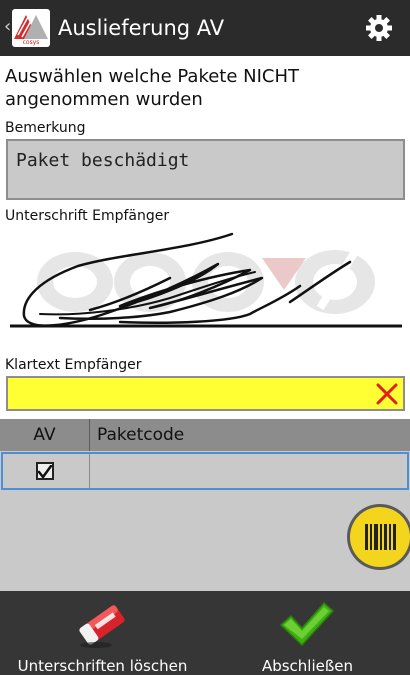  What do you see at coordinates (102, 666) in the screenshot?
I see `clear-signatures-label: Unterschriften löschen` at bounding box center [102, 666].